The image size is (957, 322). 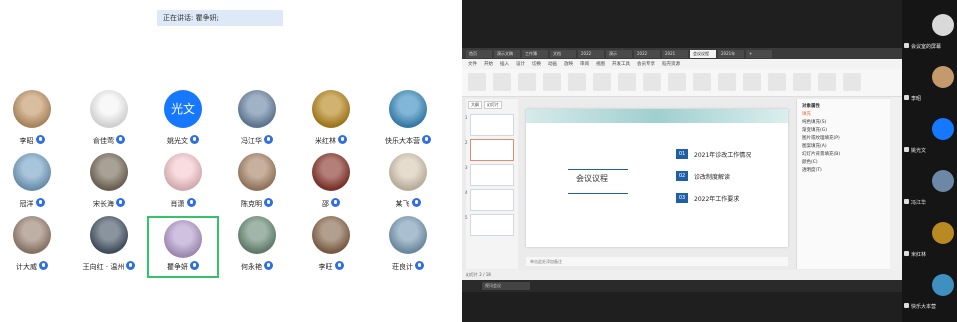 I want to click on participant-name: 计大威, so click(x=26, y=267).